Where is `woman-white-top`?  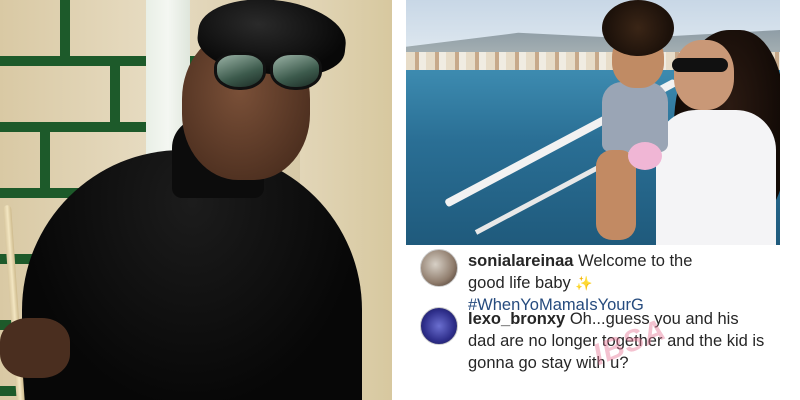
woman-white-top is located at coordinates (716, 177).